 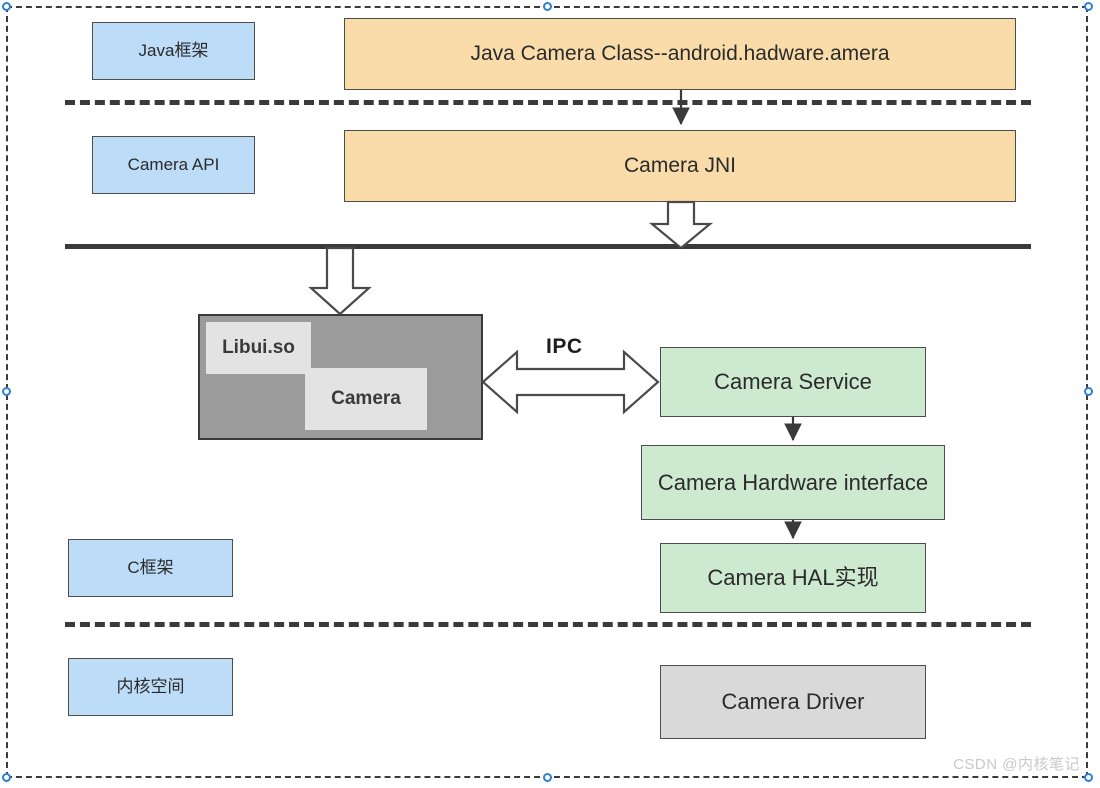 What do you see at coordinates (1016, 764) in the screenshot?
I see `watermark: CSDN @内核笔记` at bounding box center [1016, 764].